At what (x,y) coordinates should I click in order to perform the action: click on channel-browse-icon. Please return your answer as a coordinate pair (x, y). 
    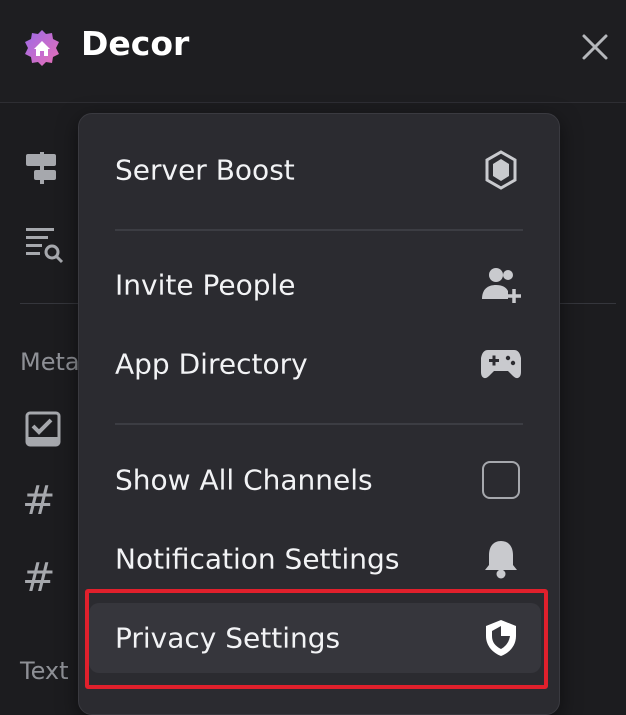
    Looking at the image, I should click on (44, 244).